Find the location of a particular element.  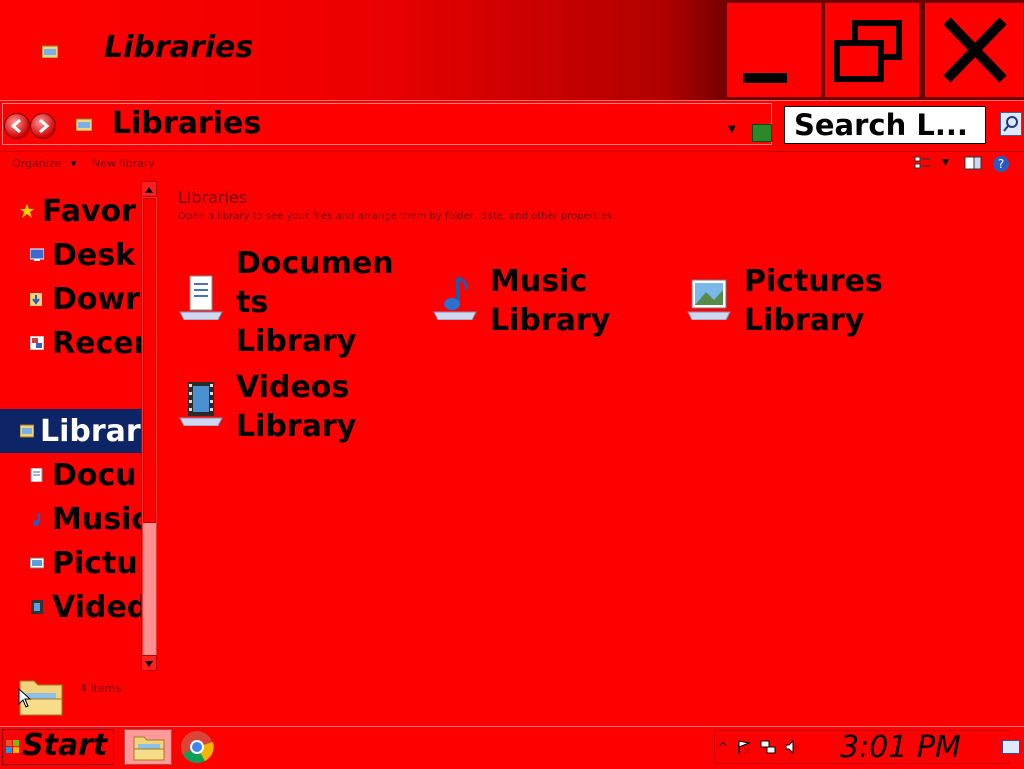

item-count: 4 items is located at coordinates (101, 688).